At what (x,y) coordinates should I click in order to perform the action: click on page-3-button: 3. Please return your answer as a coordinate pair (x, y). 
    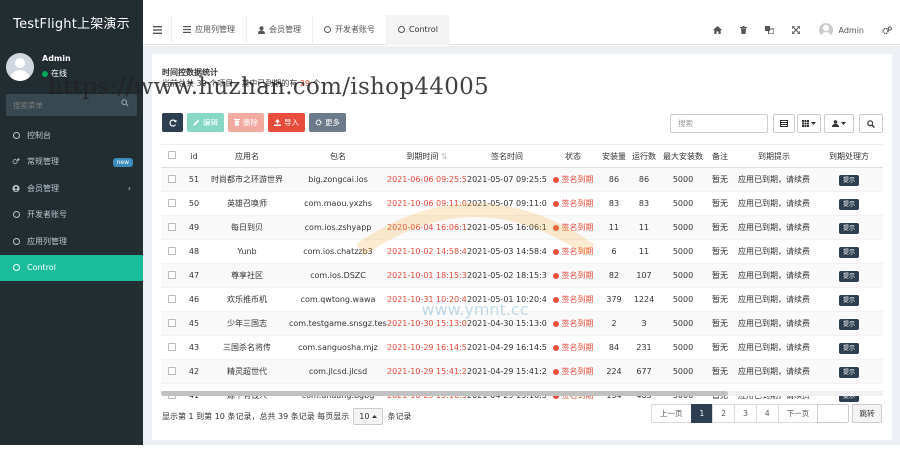
    Looking at the image, I should click on (745, 413).